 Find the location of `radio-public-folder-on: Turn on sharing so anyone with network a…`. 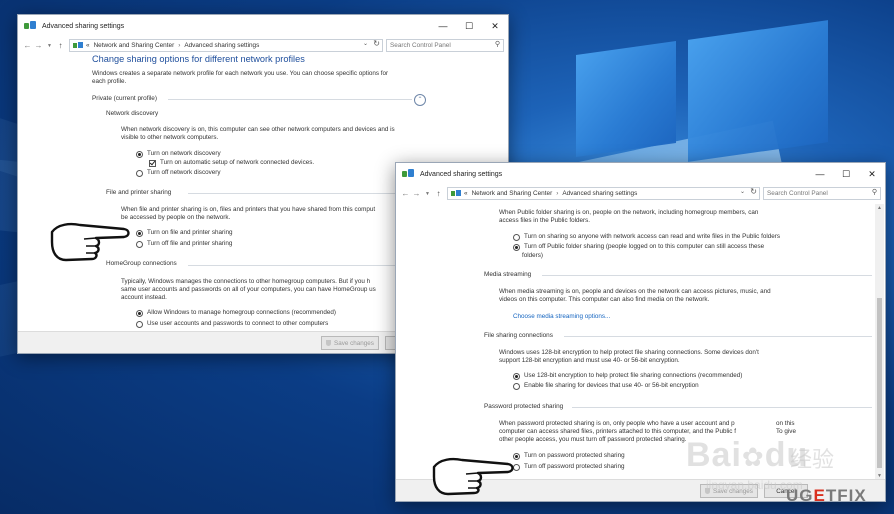

radio-public-folder-on: Turn on sharing so anyone with network a… is located at coordinates (646, 237).